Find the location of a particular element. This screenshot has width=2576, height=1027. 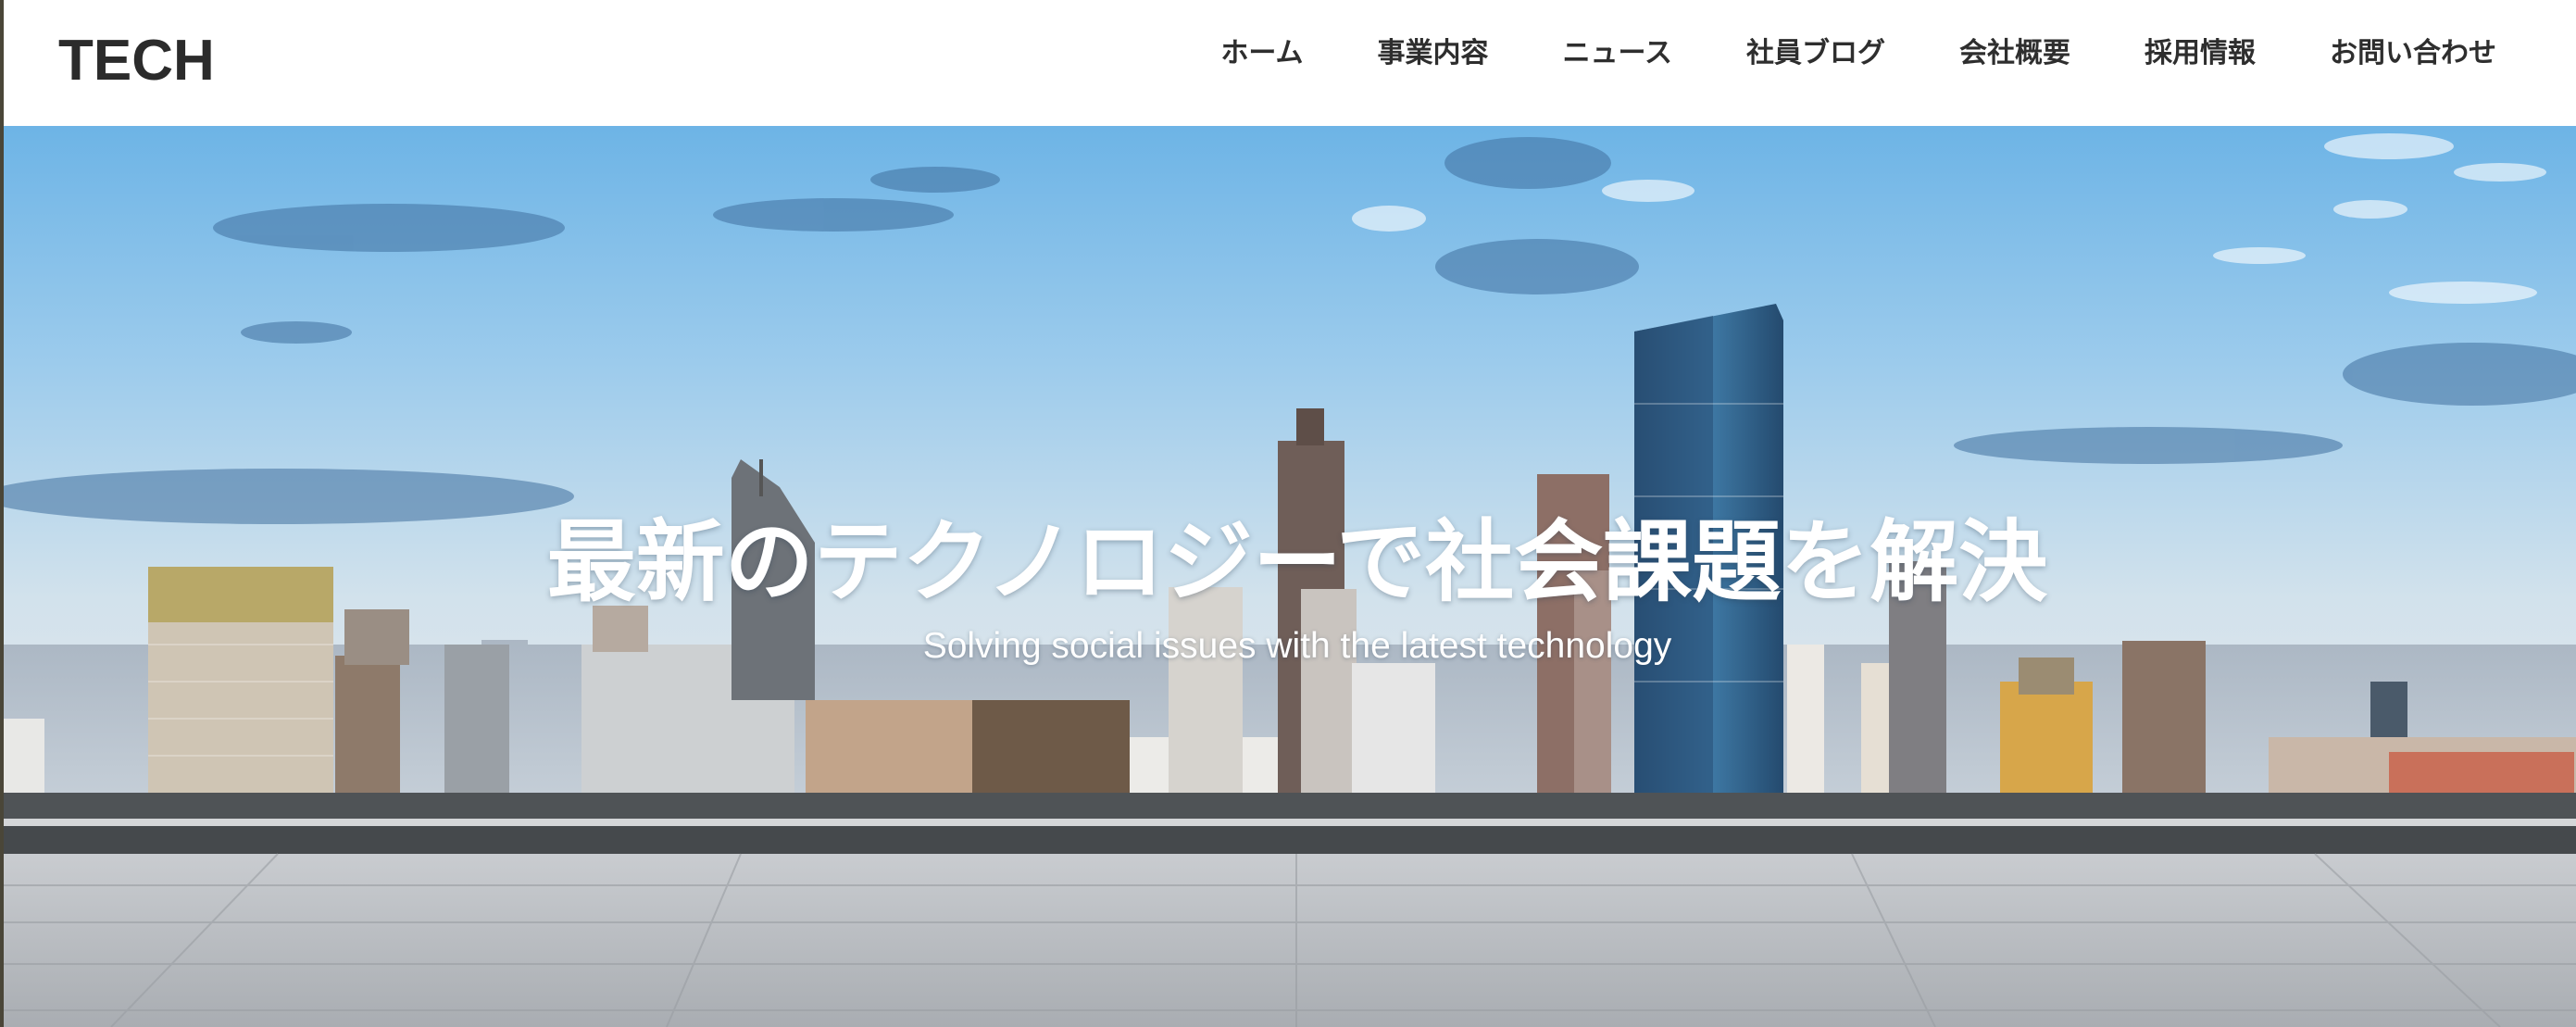

site-logo: TECH is located at coordinates (136, 61).